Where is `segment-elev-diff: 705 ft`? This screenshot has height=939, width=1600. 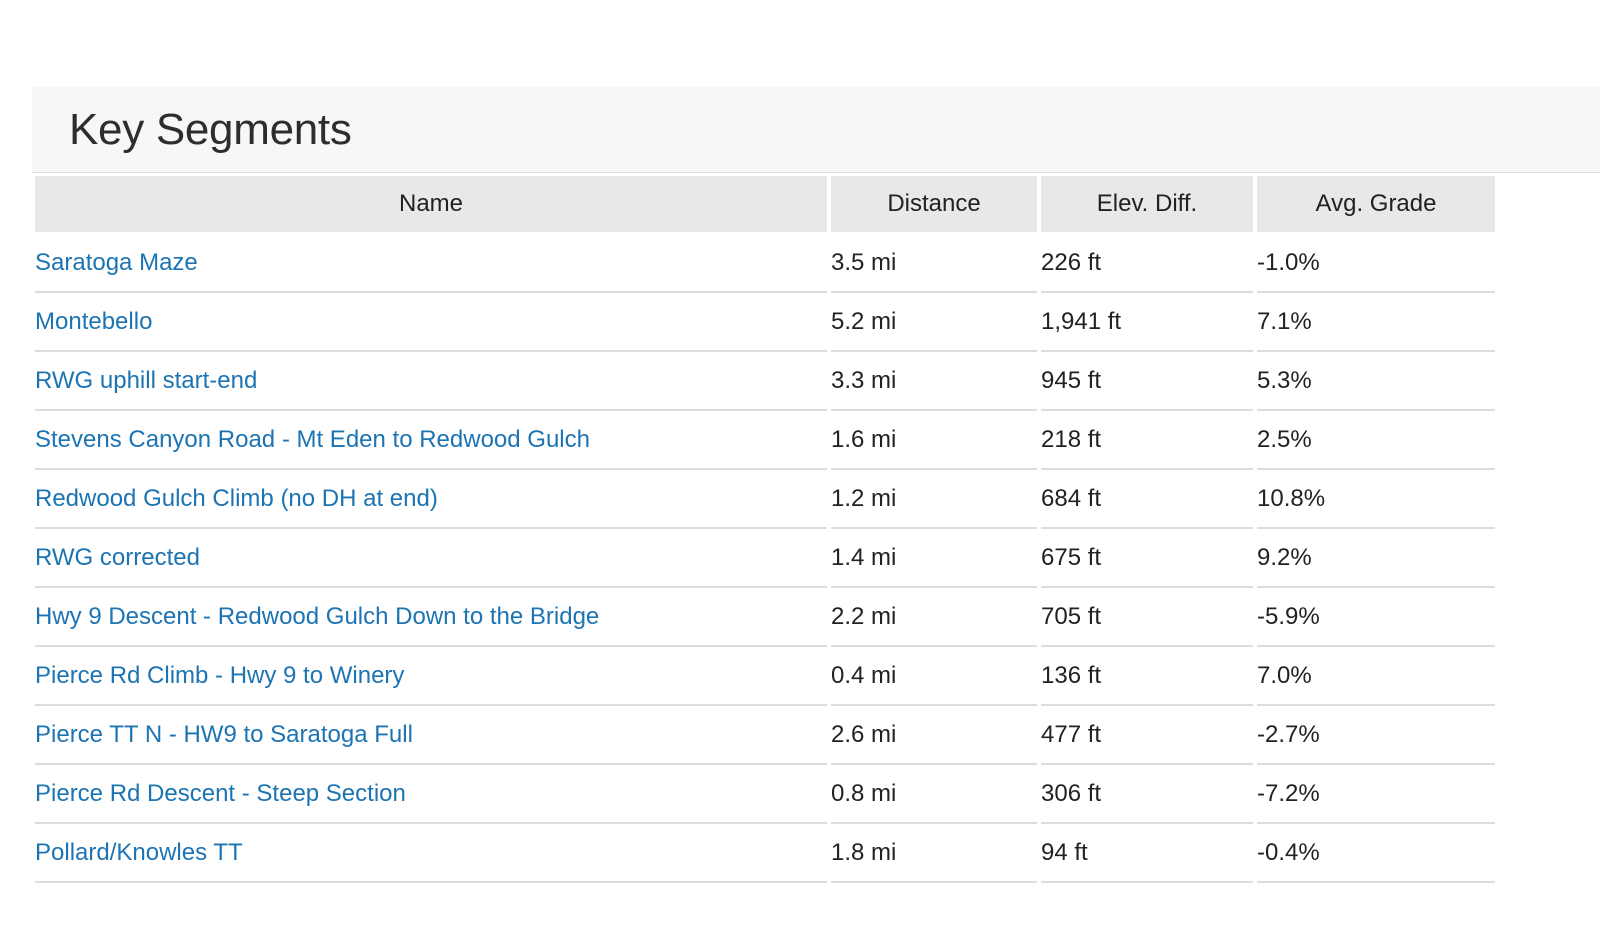
segment-elev-diff: 705 ft is located at coordinates (1147, 617).